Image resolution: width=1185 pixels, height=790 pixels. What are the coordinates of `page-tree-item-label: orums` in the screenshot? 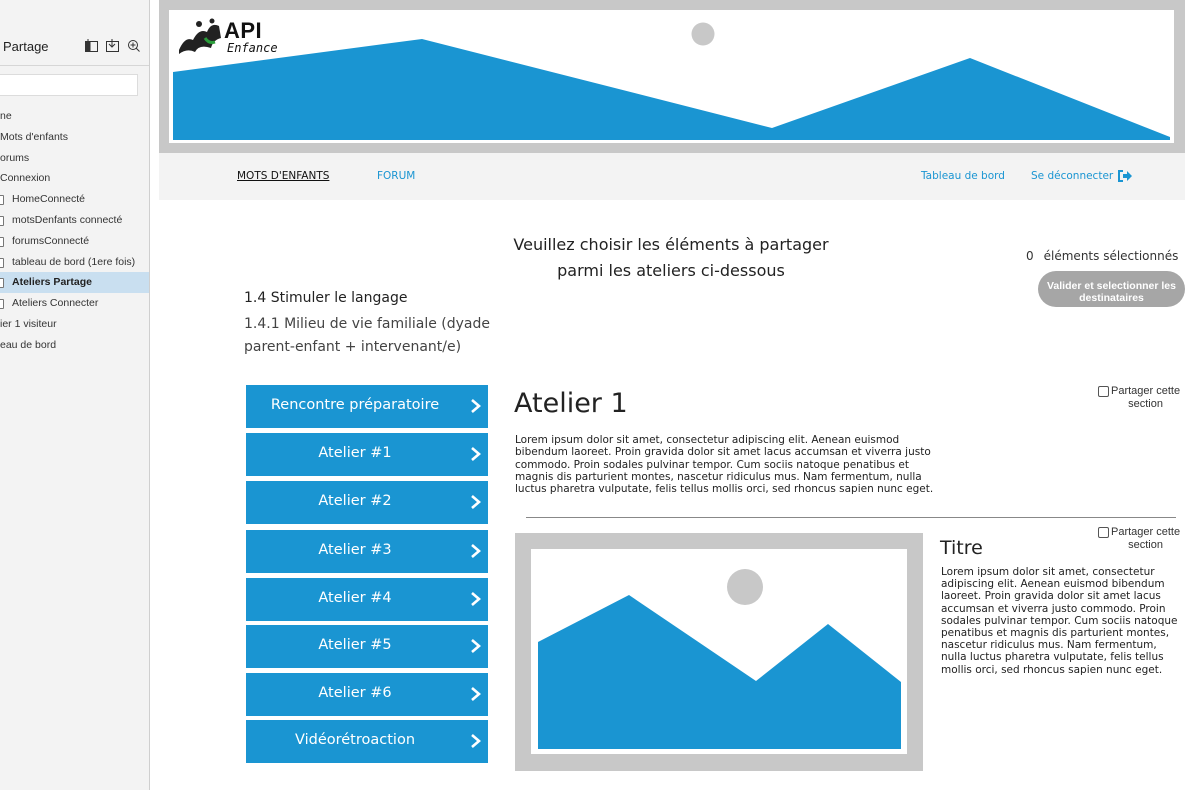 It's located at (15, 157).